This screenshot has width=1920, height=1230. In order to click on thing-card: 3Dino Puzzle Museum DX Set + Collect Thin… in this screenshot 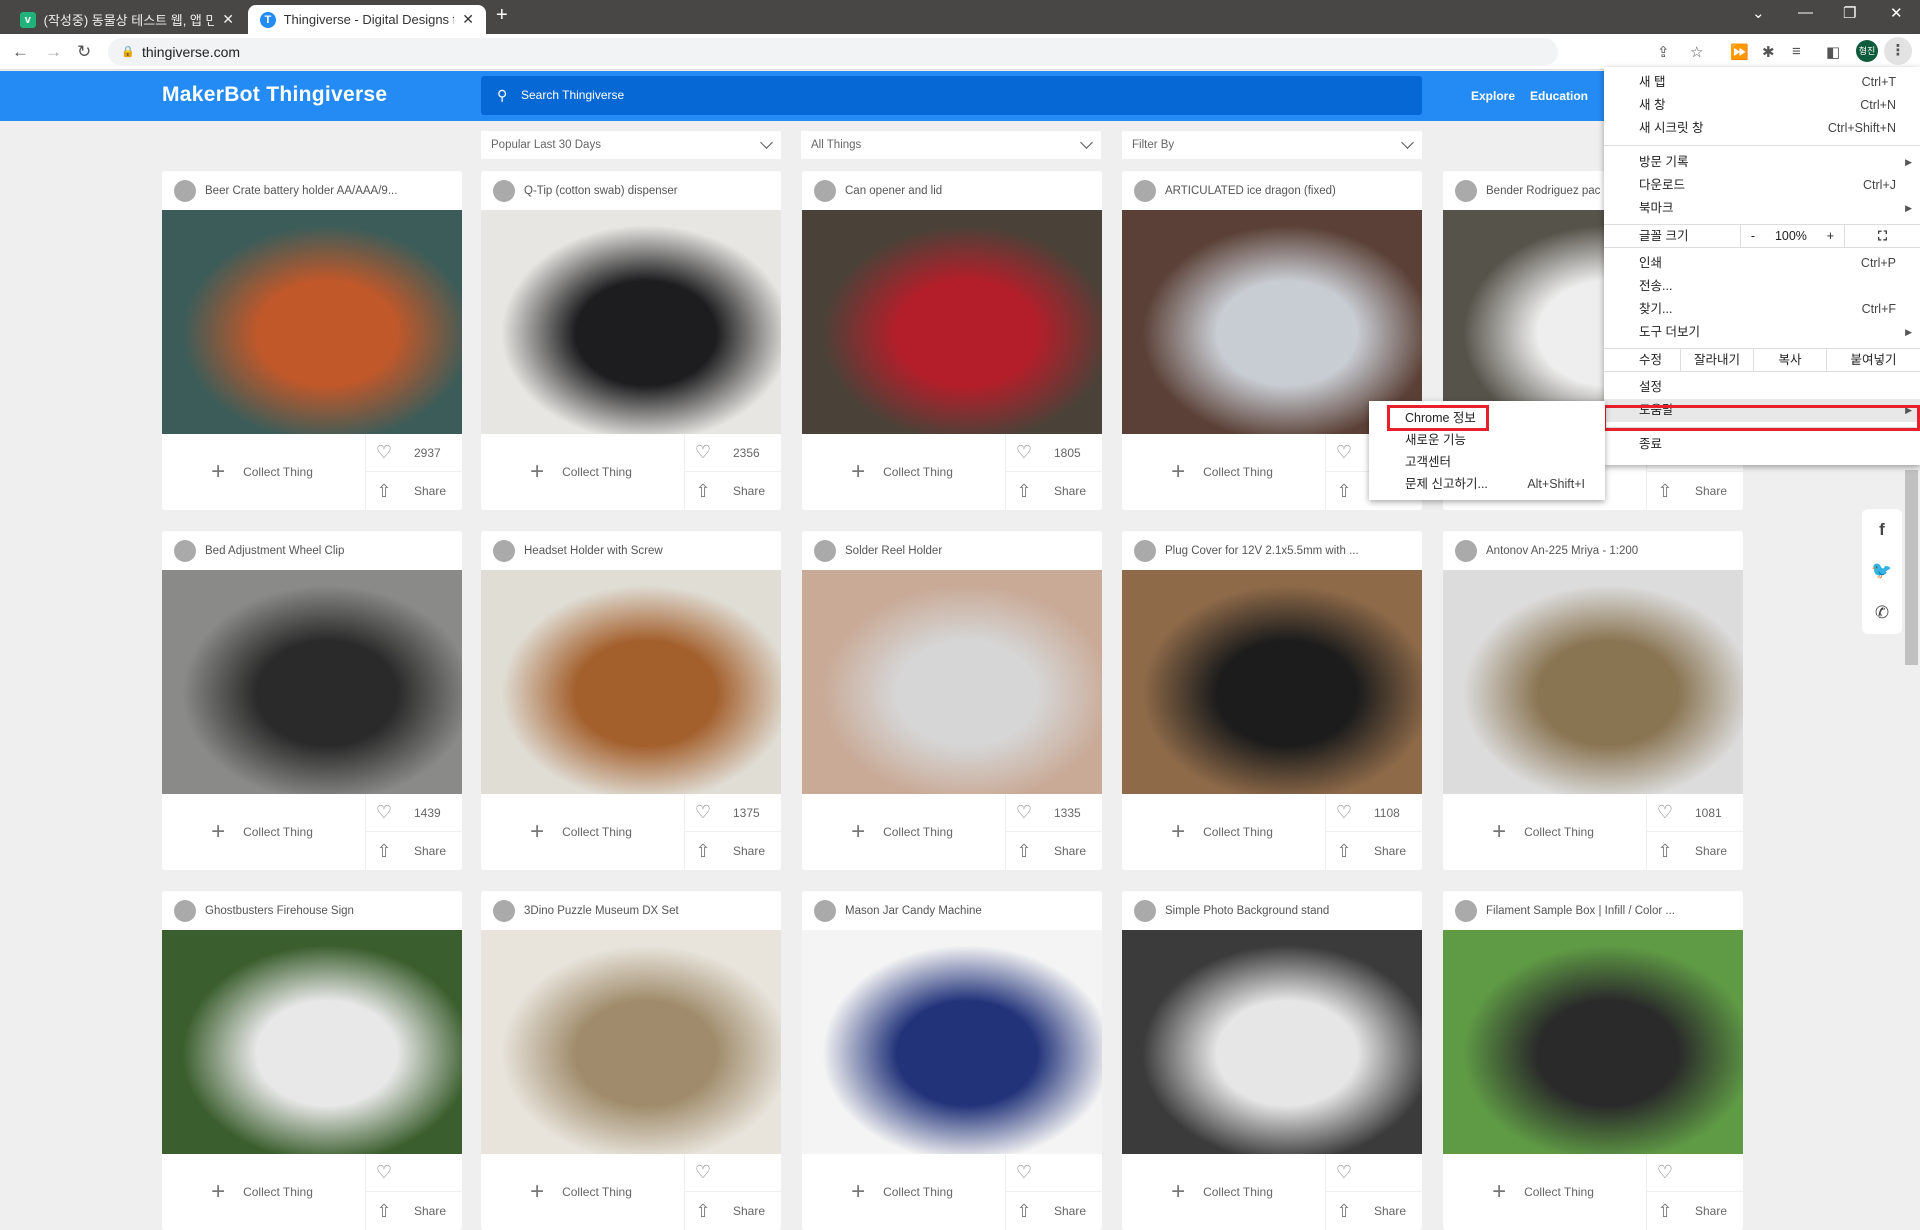, I will do `click(631, 1060)`.